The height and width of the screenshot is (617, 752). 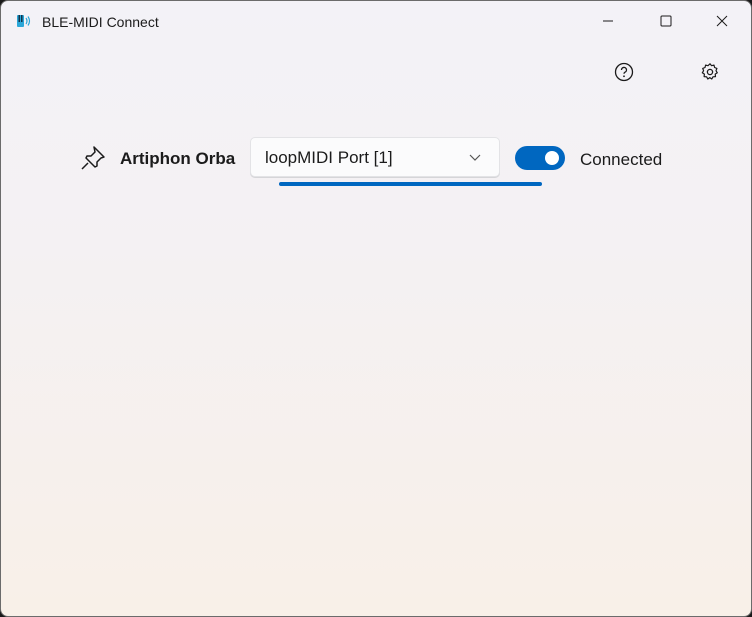 What do you see at coordinates (178, 158) in the screenshot?
I see `device-name: Artiphon Orba` at bounding box center [178, 158].